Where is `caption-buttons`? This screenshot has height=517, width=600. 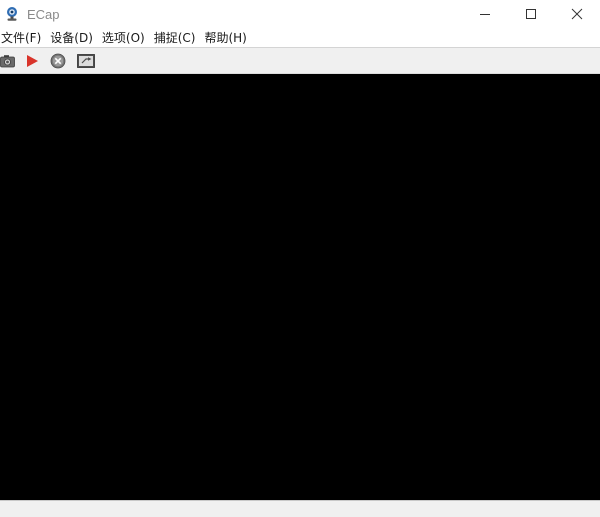 caption-buttons is located at coordinates (531, 14).